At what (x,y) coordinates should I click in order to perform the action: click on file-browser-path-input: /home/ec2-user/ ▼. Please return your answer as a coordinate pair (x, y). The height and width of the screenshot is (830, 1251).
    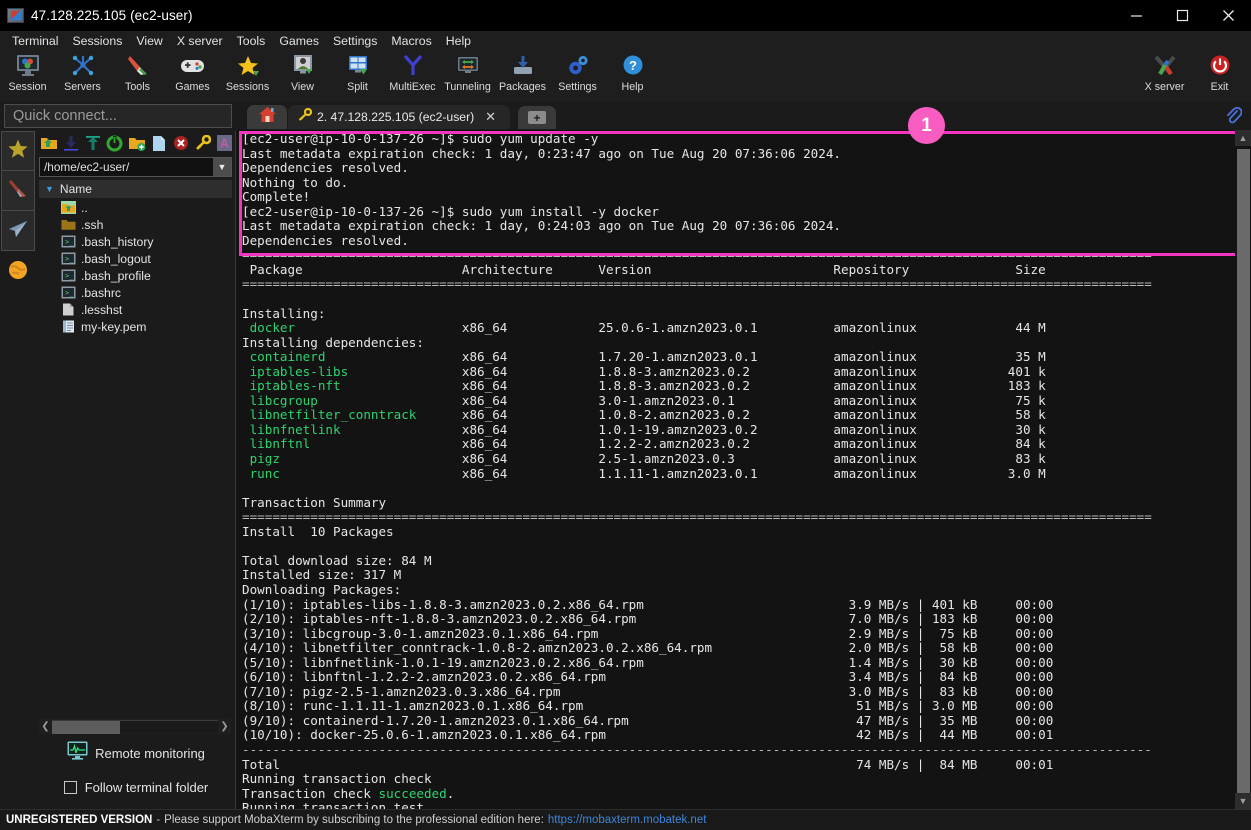
    Looking at the image, I should click on (135, 167).